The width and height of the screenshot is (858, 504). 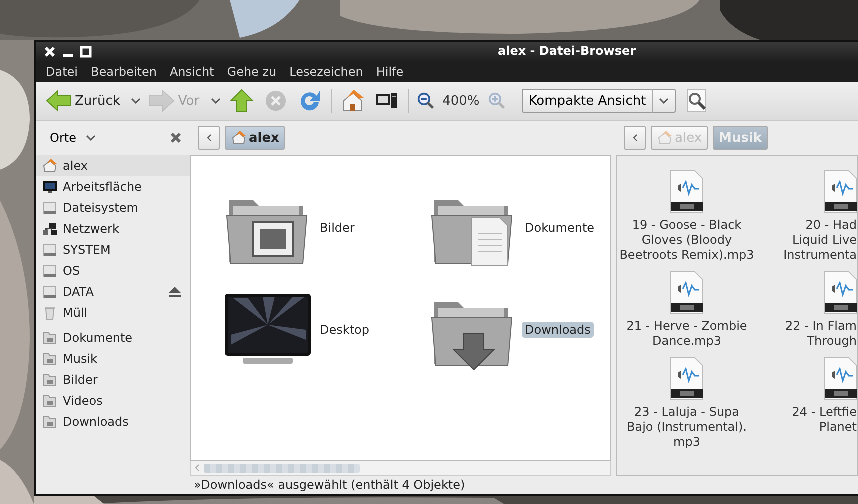 I want to click on sidebar-item: Dateisystem, so click(x=113, y=207).